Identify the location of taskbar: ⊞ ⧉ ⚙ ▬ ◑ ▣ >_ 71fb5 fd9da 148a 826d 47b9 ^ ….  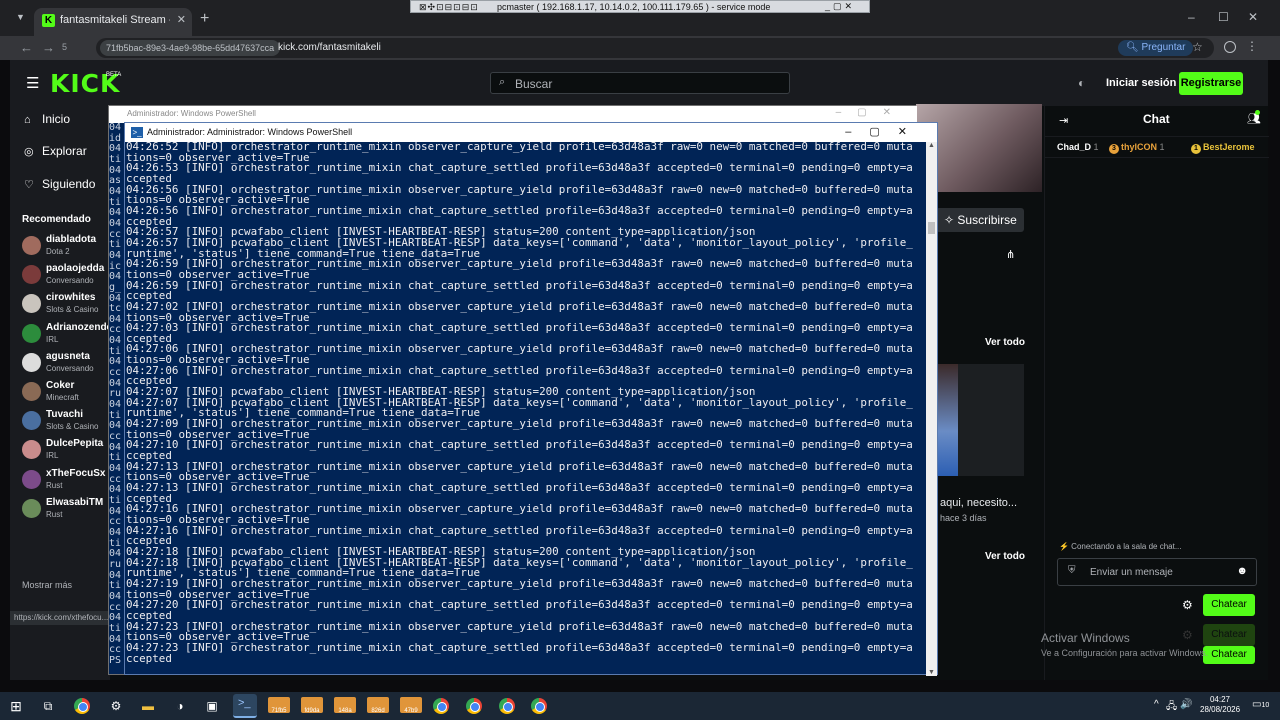
(640, 706).